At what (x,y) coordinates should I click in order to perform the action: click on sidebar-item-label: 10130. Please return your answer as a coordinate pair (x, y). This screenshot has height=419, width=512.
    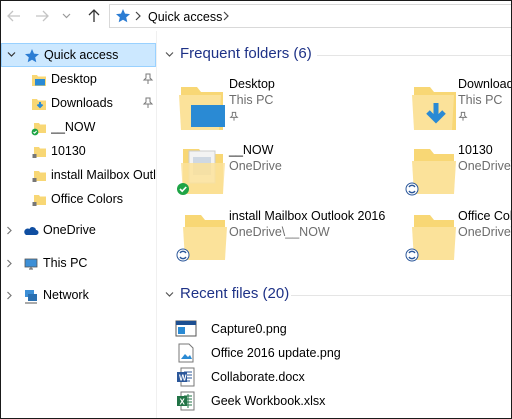
    Looking at the image, I should click on (68, 151).